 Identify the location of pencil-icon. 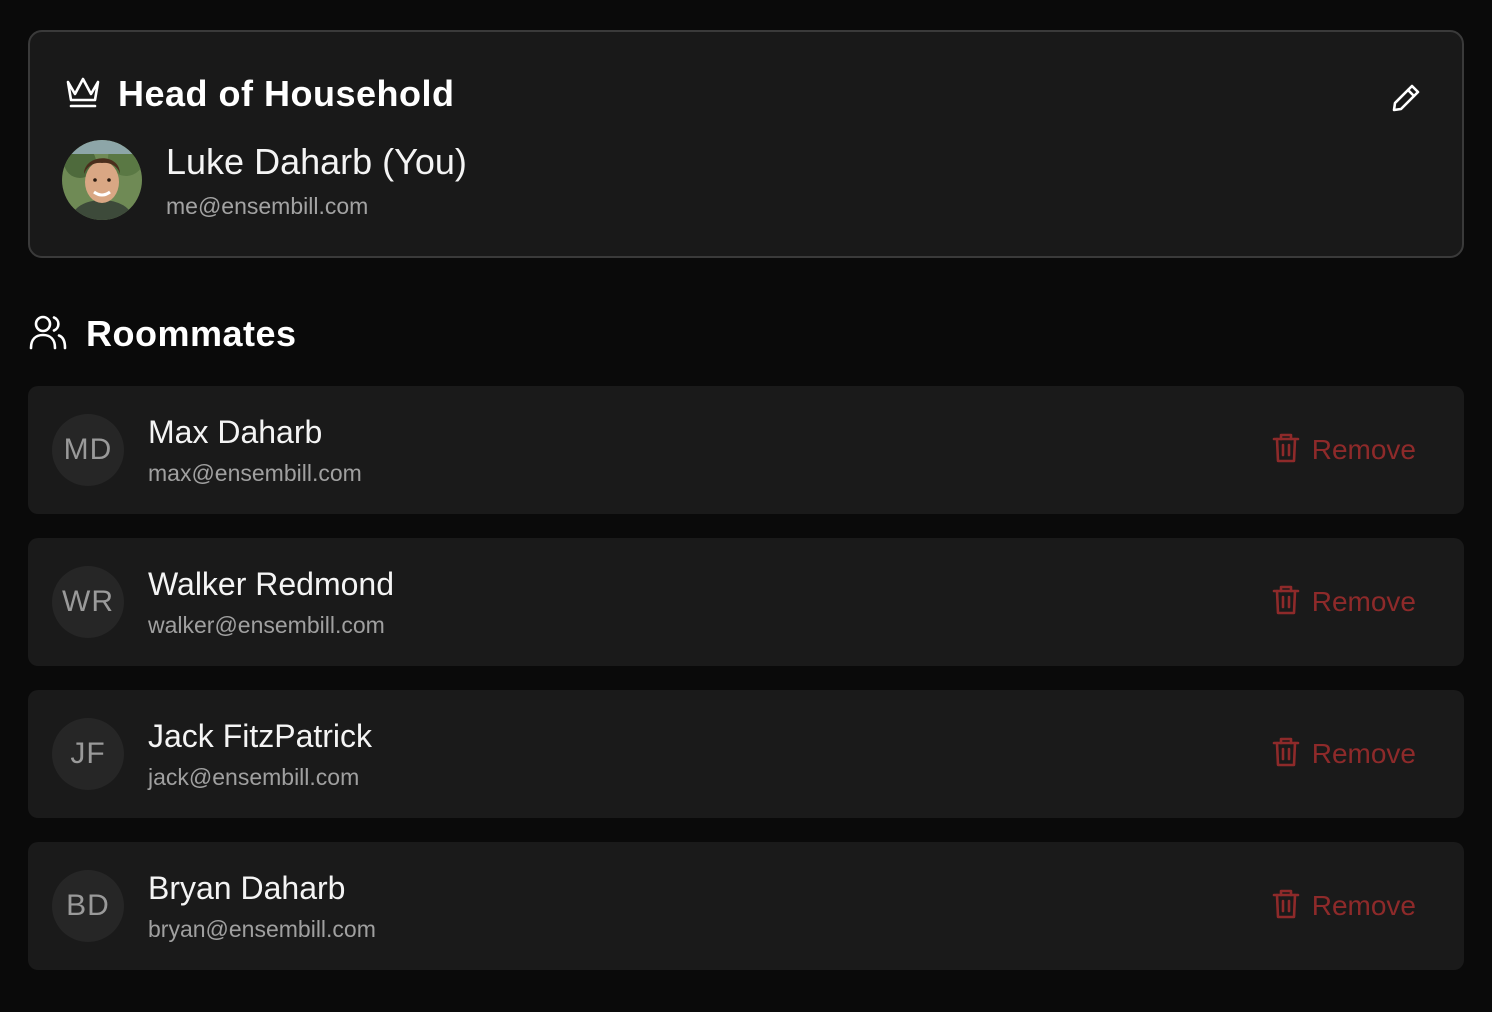
(1406, 100).